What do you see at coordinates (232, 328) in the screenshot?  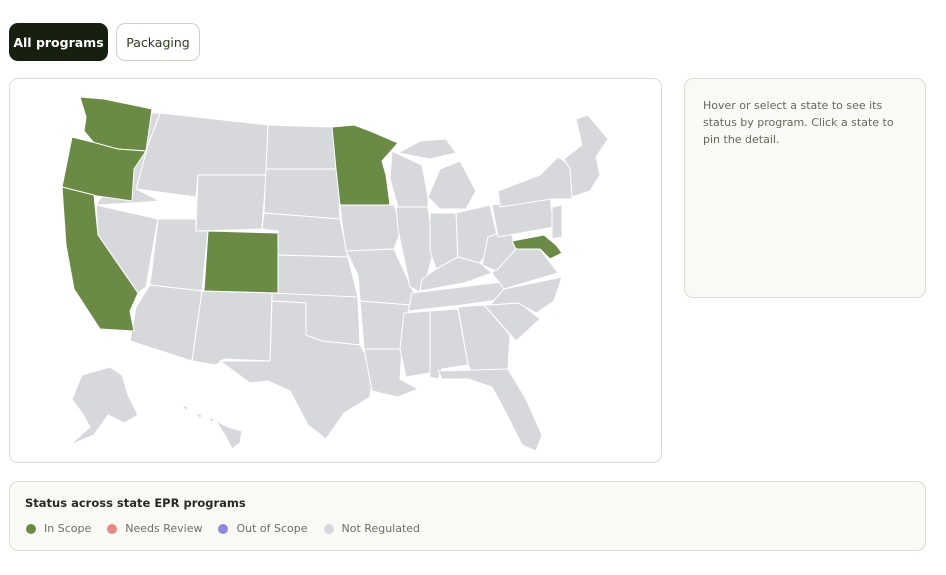 I see `state-new-mexico` at bounding box center [232, 328].